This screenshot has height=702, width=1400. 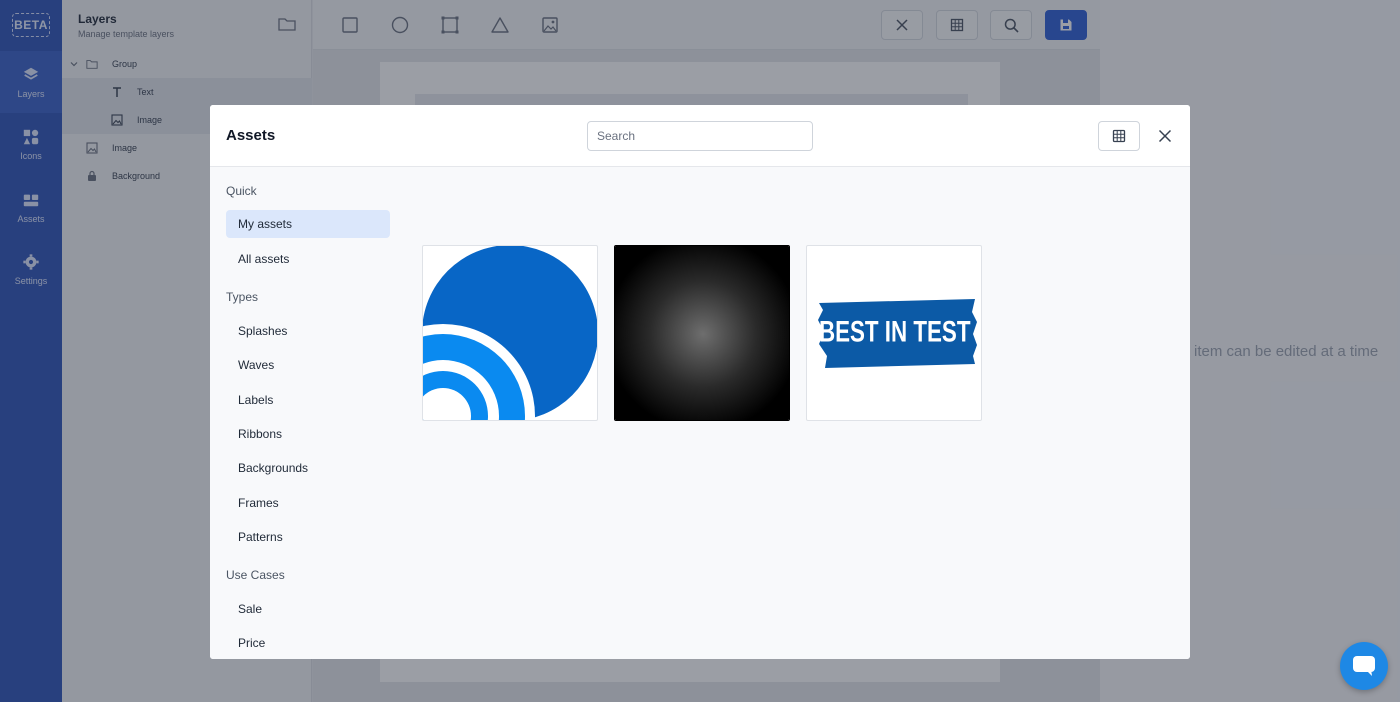 What do you see at coordinates (308, 331) in the screenshot?
I see `category-splashes: Splashes` at bounding box center [308, 331].